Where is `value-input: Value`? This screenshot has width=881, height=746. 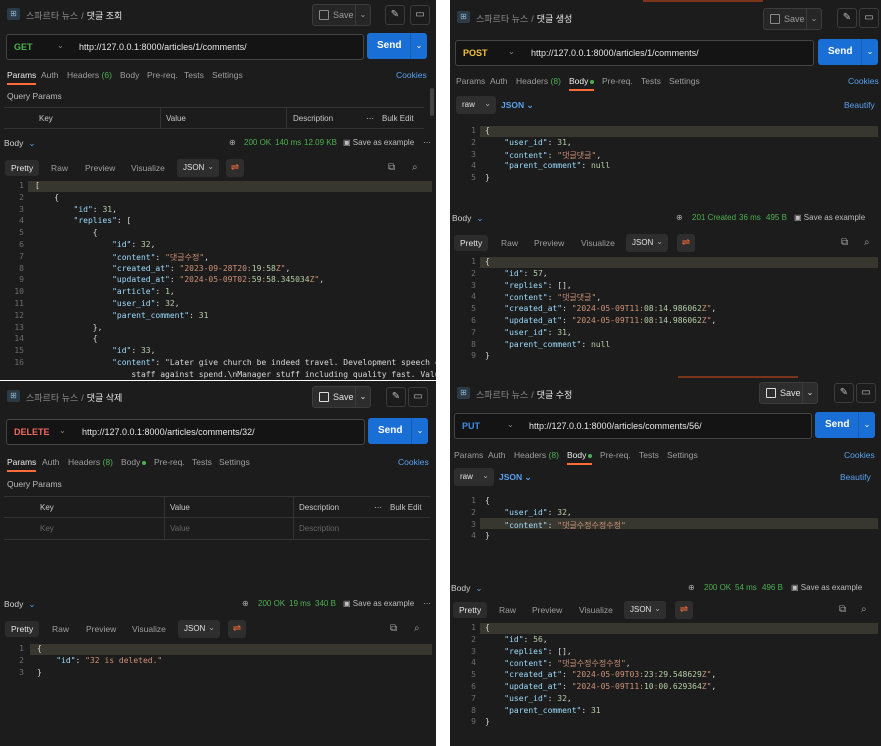 value-input: Value is located at coordinates (180, 528).